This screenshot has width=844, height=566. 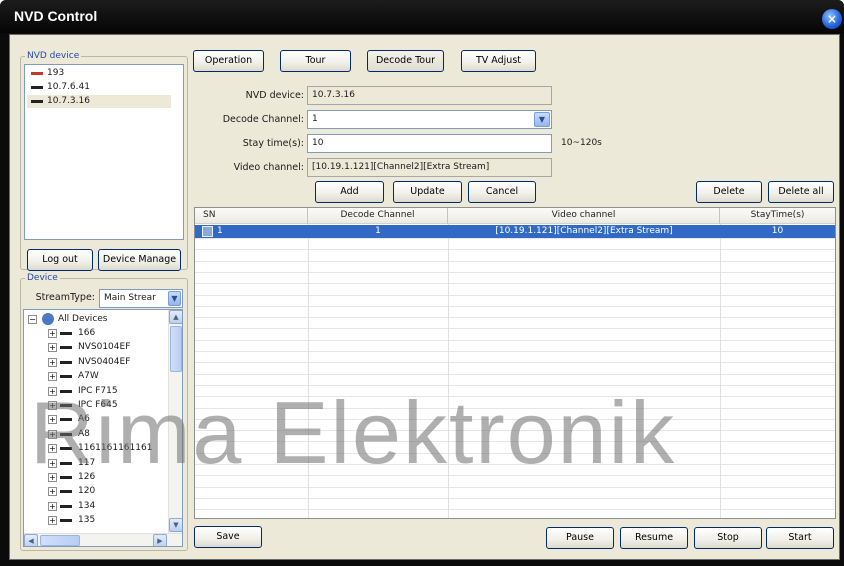 What do you see at coordinates (99, 87) in the screenshot?
I see `nvd-device-item: 10.7.6.41` at bounding box center [99, 87].